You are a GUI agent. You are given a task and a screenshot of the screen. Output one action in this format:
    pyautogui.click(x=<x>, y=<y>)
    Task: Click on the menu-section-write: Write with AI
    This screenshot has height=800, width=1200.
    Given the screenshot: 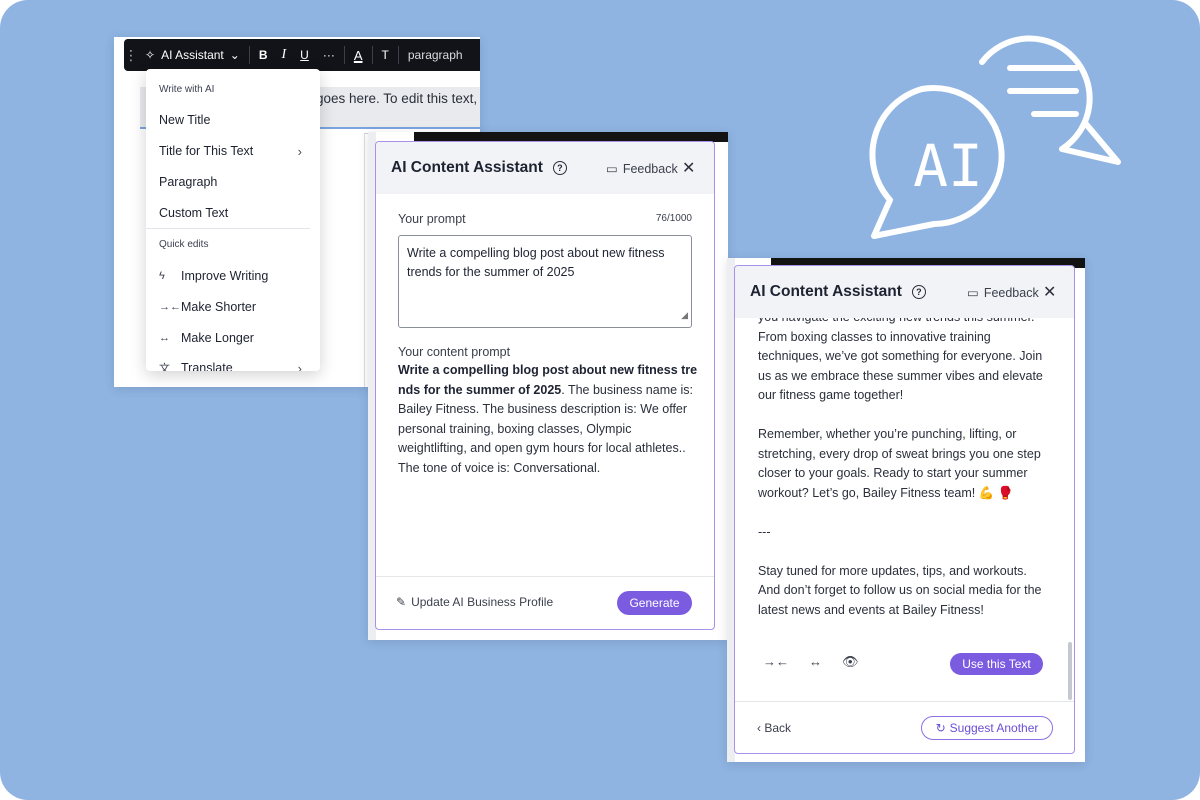 What is the action you would take?
    pyautogui.click(x=187, y=89)
    